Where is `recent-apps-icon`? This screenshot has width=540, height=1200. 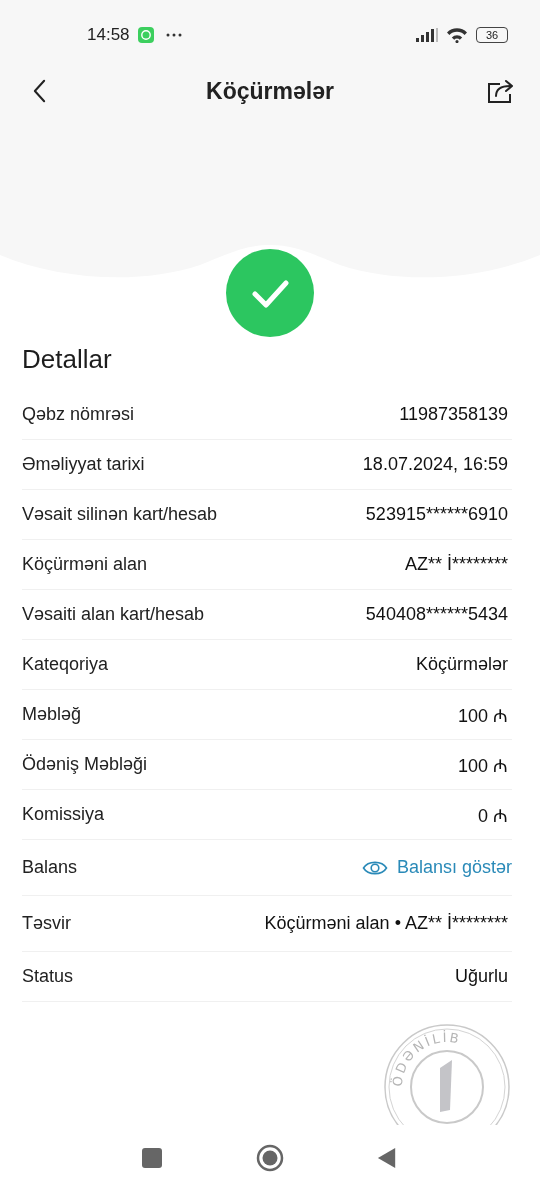 recent-apps-icon is located at coordinates (152, 1157).